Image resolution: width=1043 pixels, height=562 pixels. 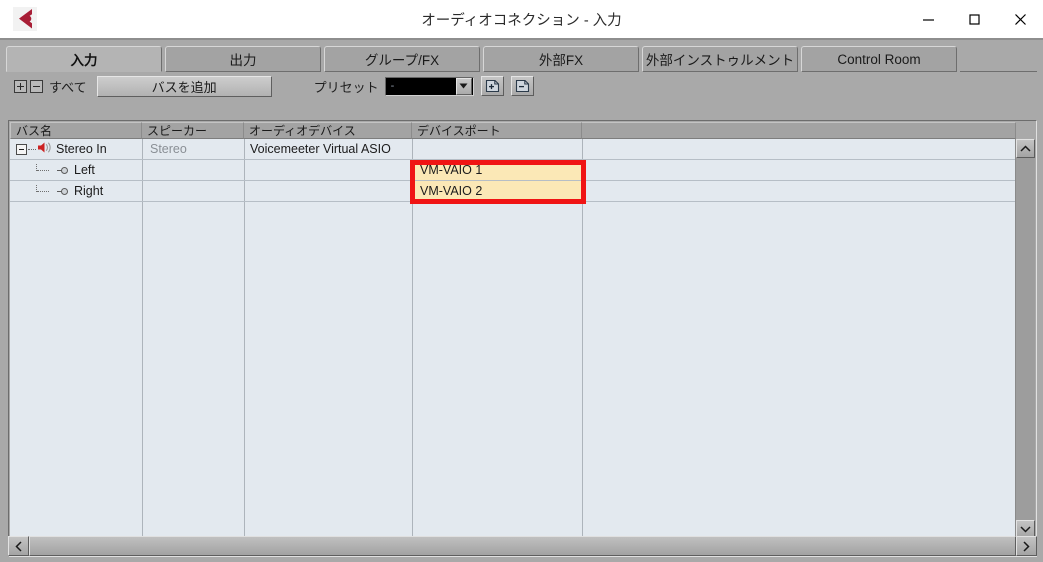 What do you see at coordinates (463, 86) in the screenshot?
I see `chevron-down-icon` at bounding box center [463, 86].